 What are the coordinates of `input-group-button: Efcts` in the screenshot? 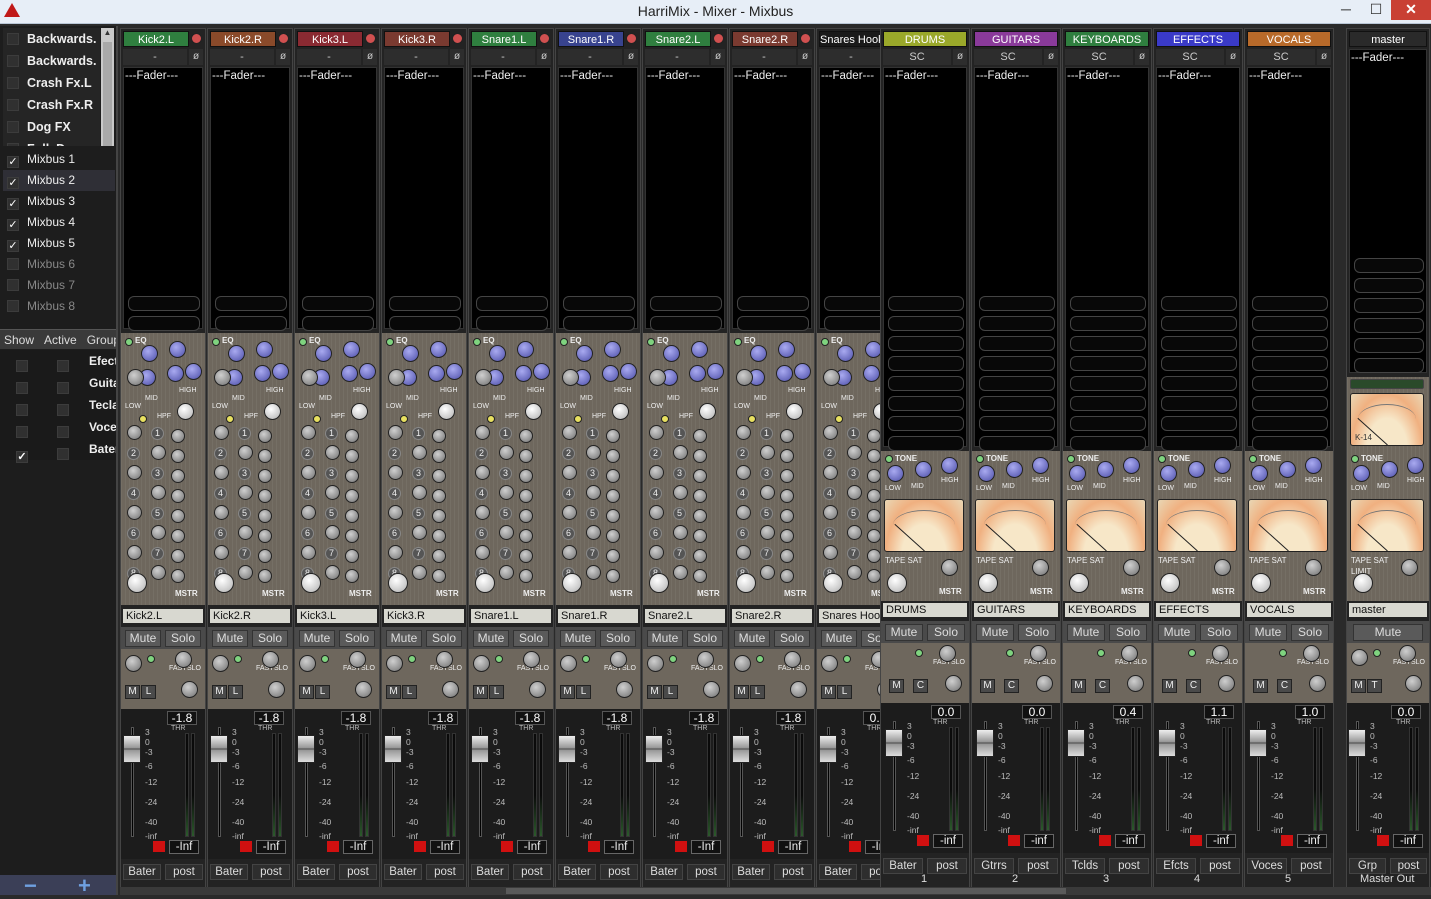 It's located at (1176, 866).